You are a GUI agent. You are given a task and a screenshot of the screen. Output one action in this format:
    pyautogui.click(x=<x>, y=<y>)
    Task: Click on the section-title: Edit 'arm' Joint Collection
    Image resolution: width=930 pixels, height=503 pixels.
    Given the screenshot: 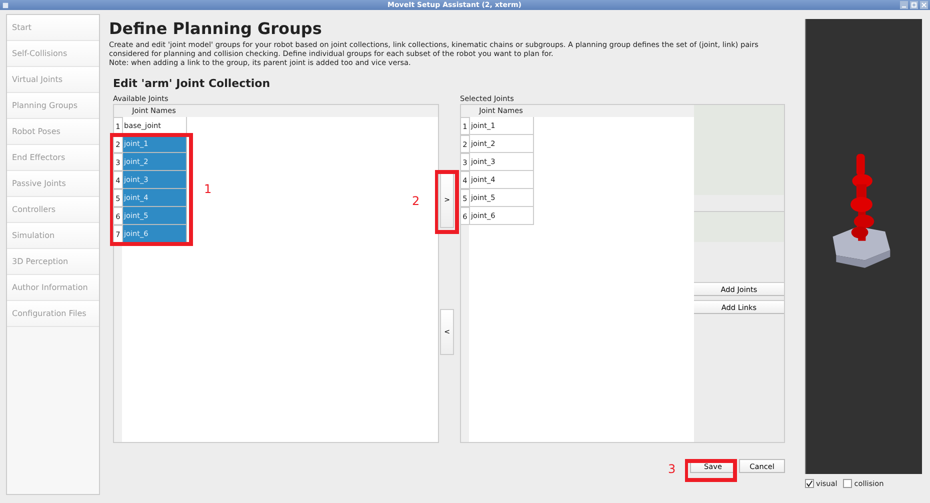 What is the action you would take?
    pyautogui.click(x=192, y=83)
    